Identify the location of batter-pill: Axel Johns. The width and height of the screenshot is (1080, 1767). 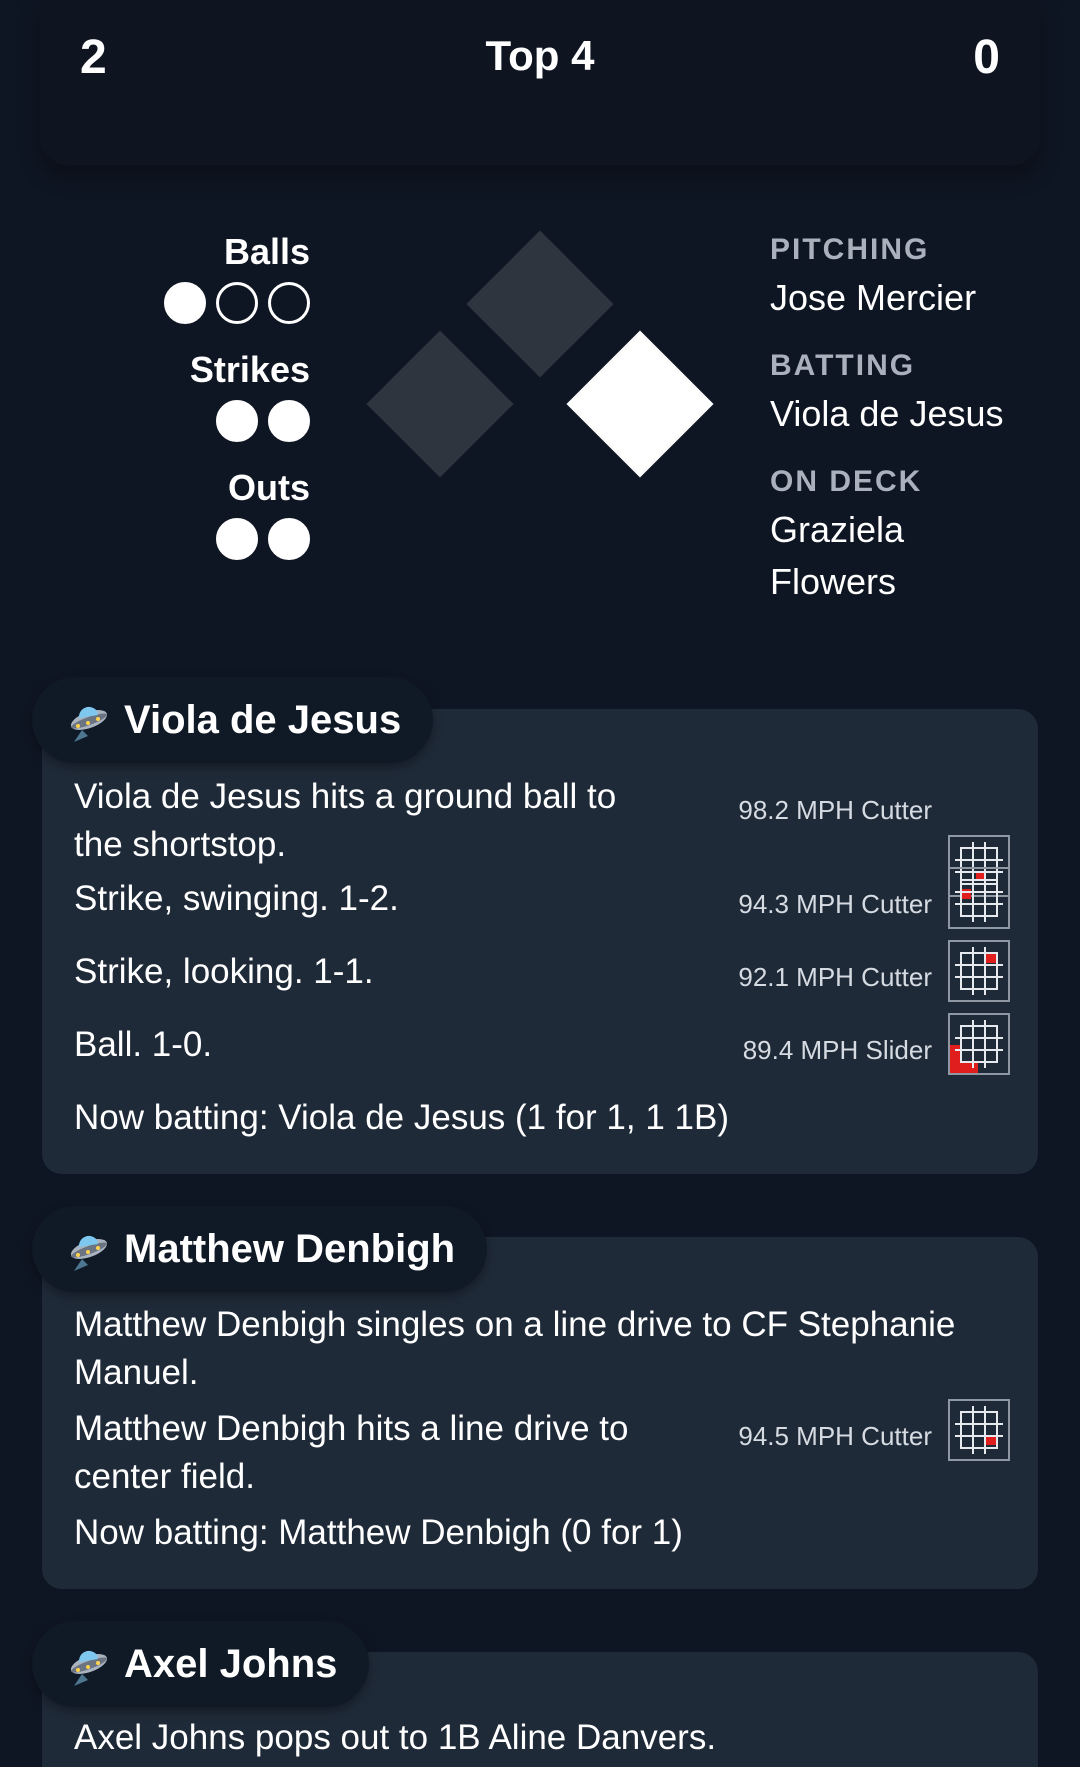
(201, 1664).